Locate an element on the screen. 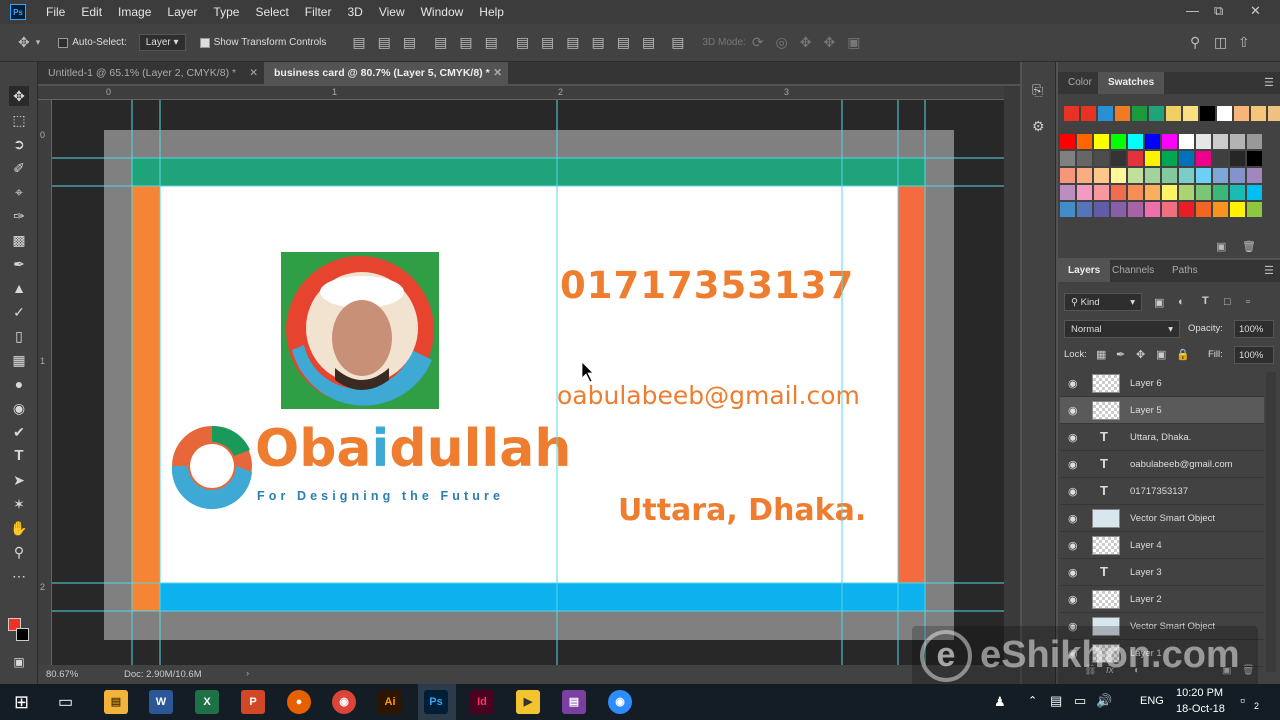 Image resolution: width=1280 pixels, height=720 pixels. tab-paths: Paths is located at coordinates (1185, 271).